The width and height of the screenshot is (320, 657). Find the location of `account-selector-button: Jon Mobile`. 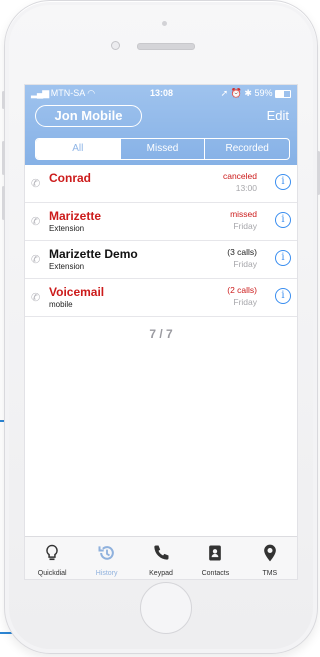

account-selector-button: Jon Mobile is located at coordinates (88, 116).